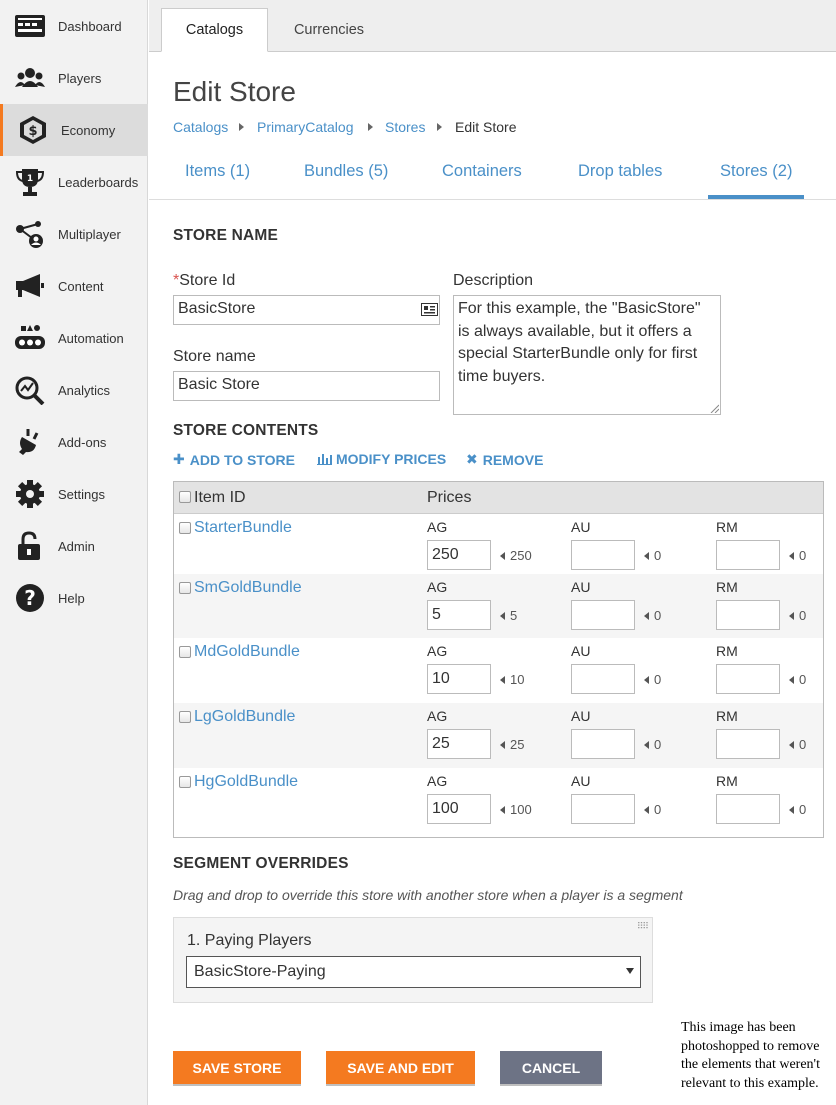  I want to click on settings-icon, so click(30, 494).